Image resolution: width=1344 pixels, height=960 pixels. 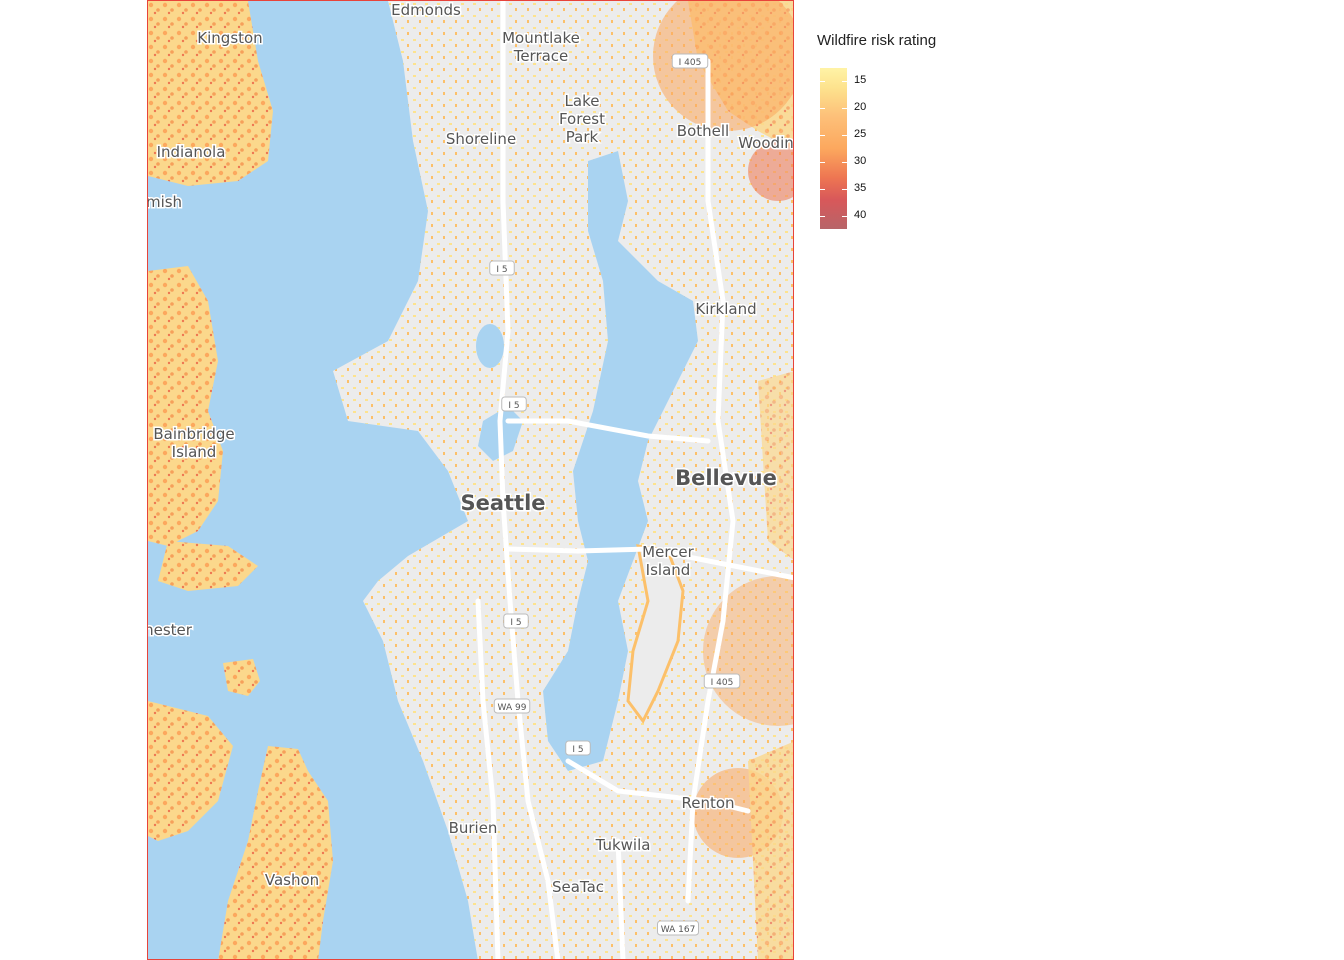 I want to click on place-label-vashon: Vashon, so click(x=292, y=880).